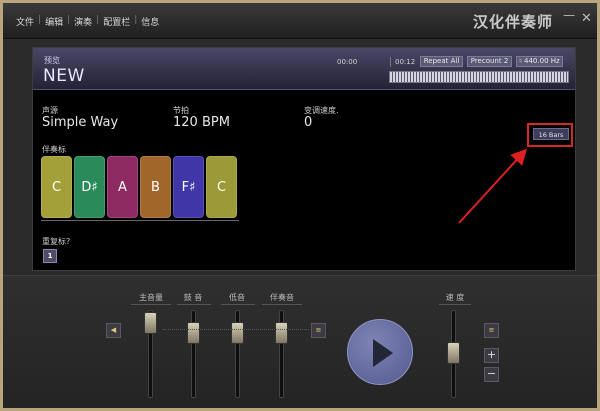 The width and height of the screenshot is (600, 411). What do you see at coordinates (282, 297) in the screenshot?
I see `accompaniment-label: 伴奏音` at bounding box center [282, 297].